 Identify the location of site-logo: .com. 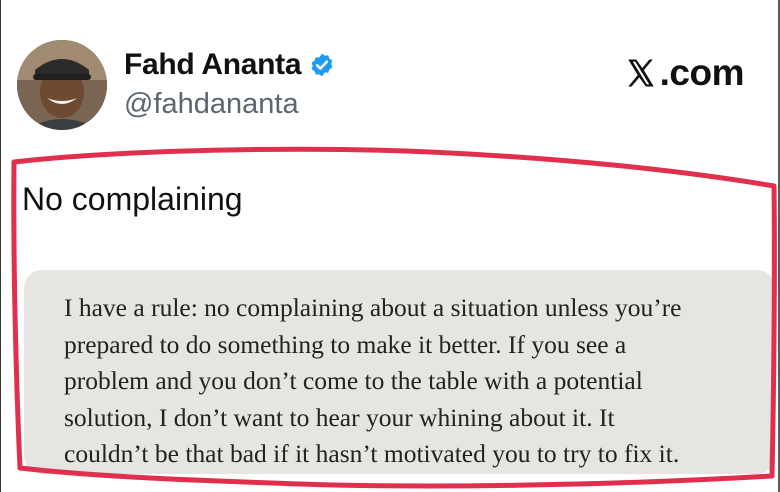
(684, 73).